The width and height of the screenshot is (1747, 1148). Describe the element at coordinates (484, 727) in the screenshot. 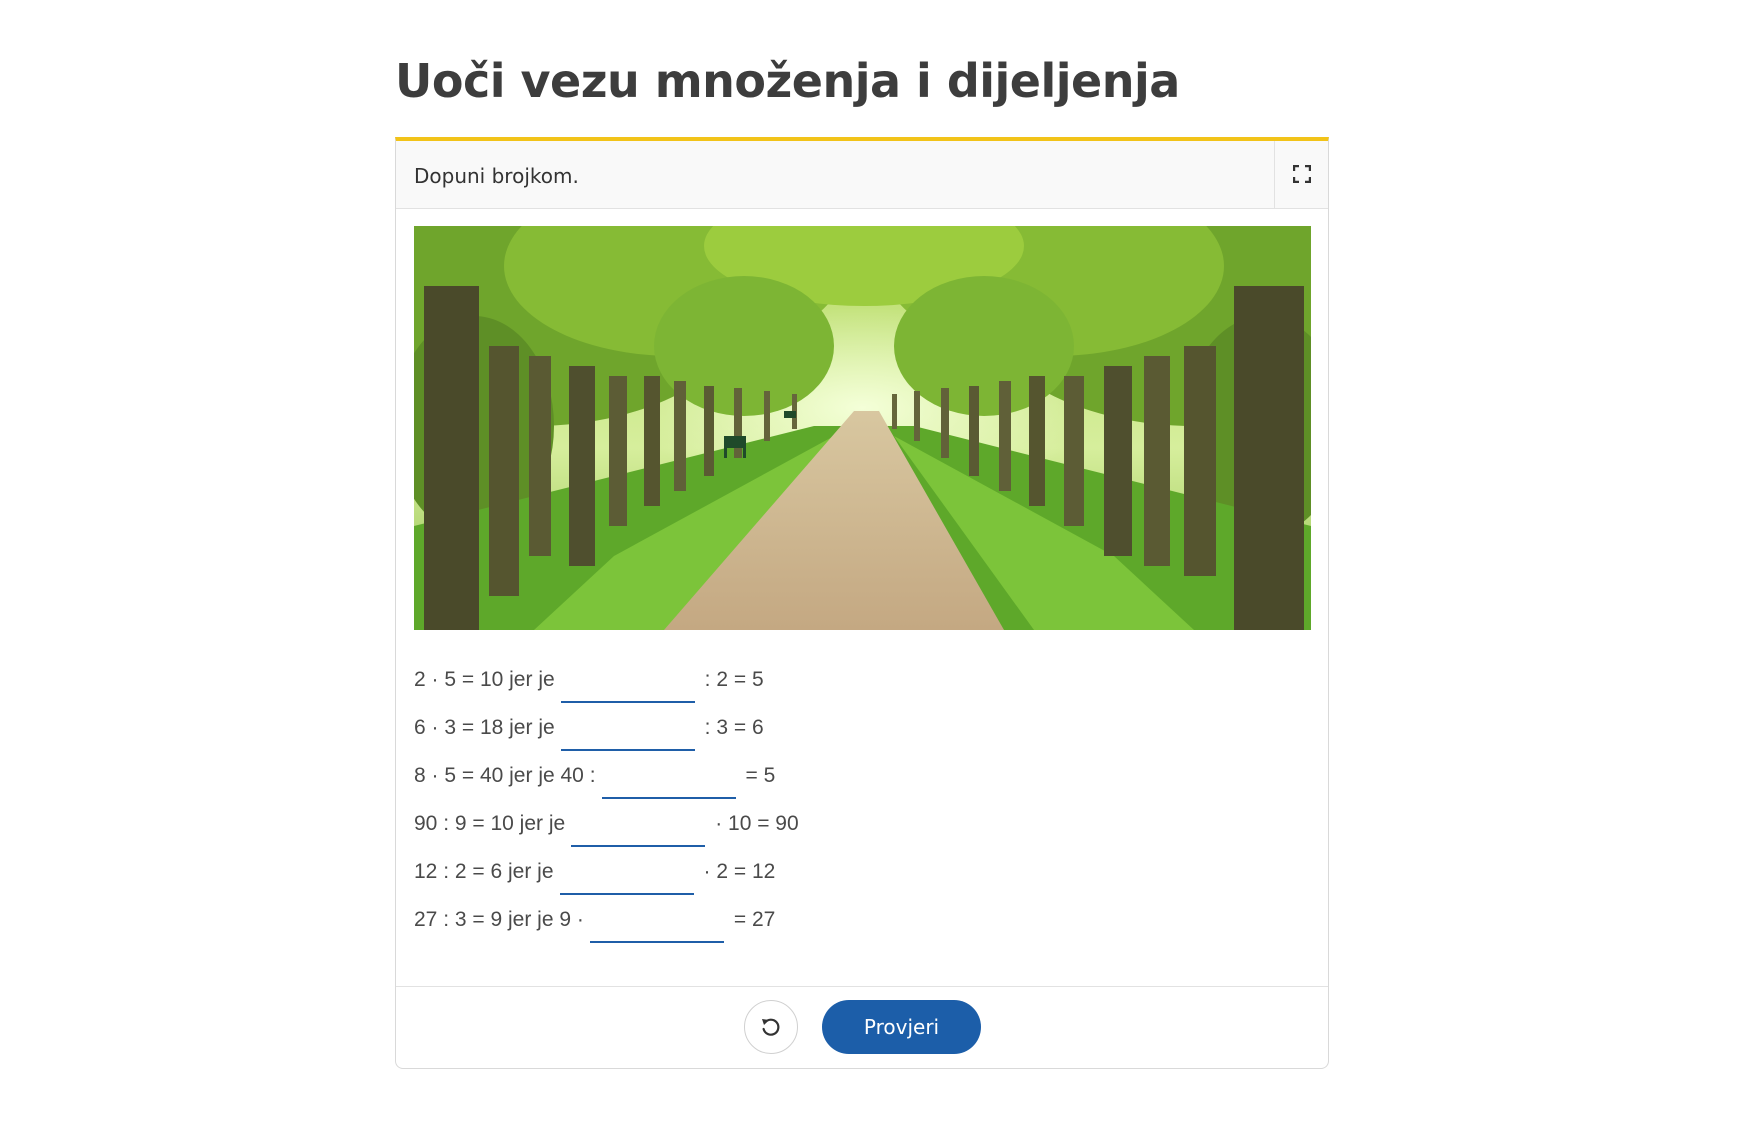

I see `task-text-before: 6 · 3 = 18 jer je` at that location.